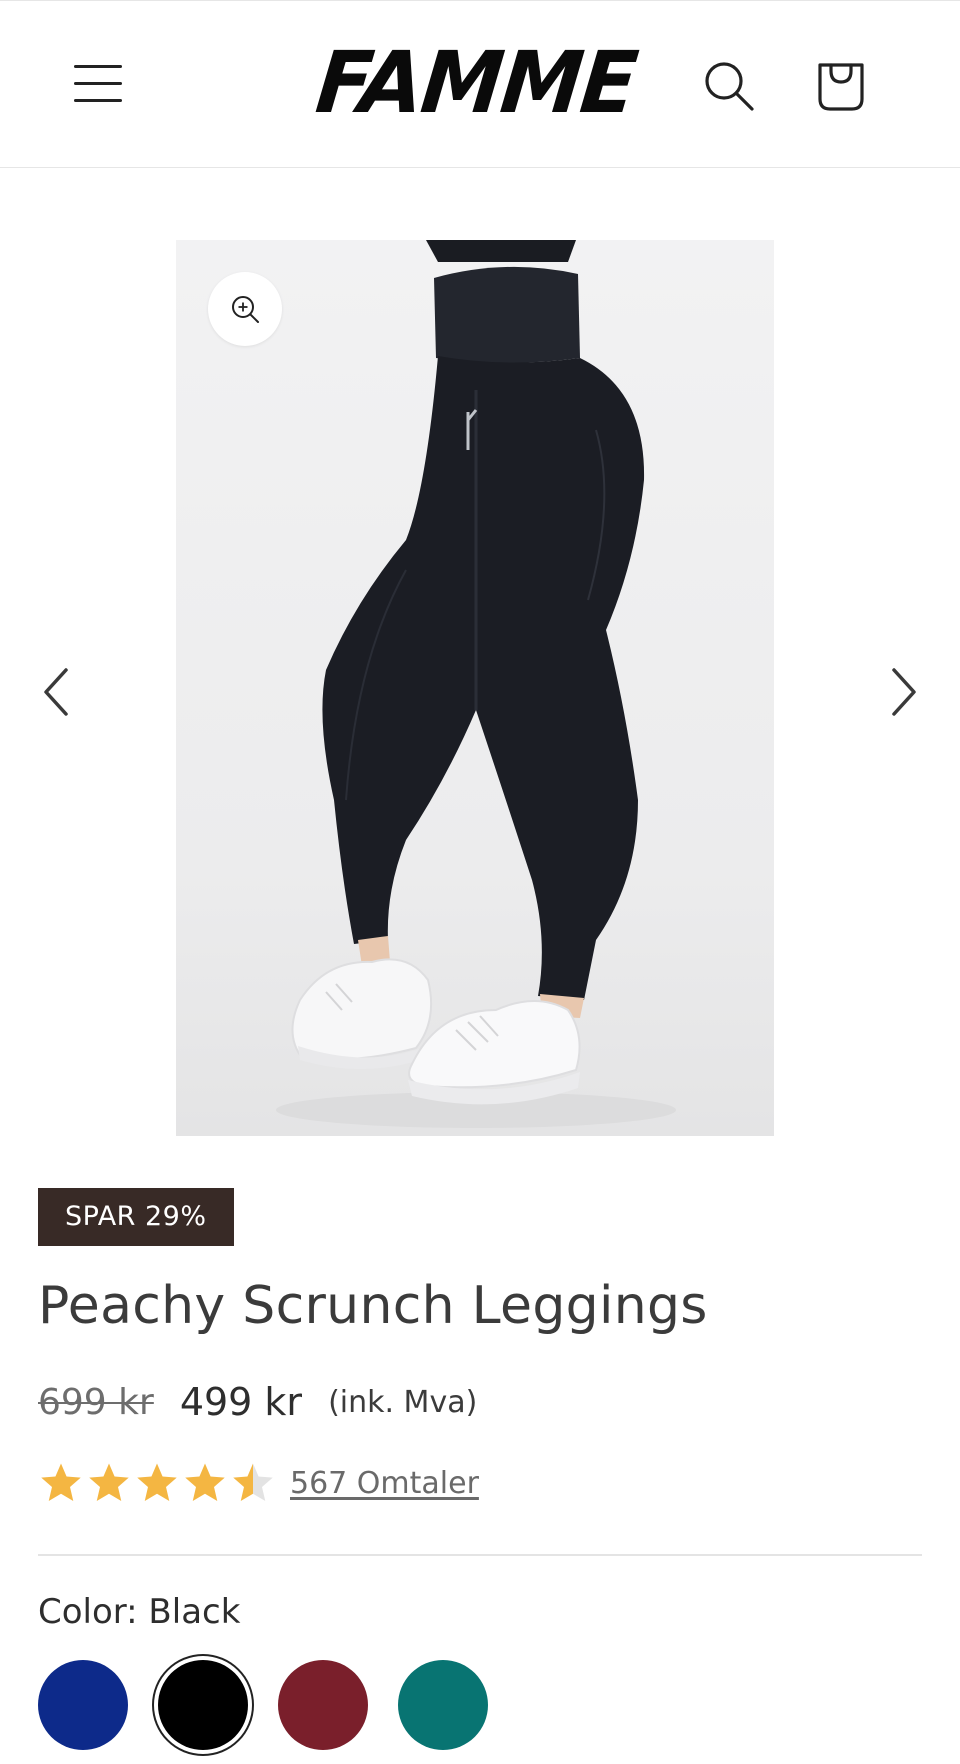 Image resolution: width=960 pixels, height=1764 pixels. I want to click on brand-logo: FAMME, so click(476, 83).